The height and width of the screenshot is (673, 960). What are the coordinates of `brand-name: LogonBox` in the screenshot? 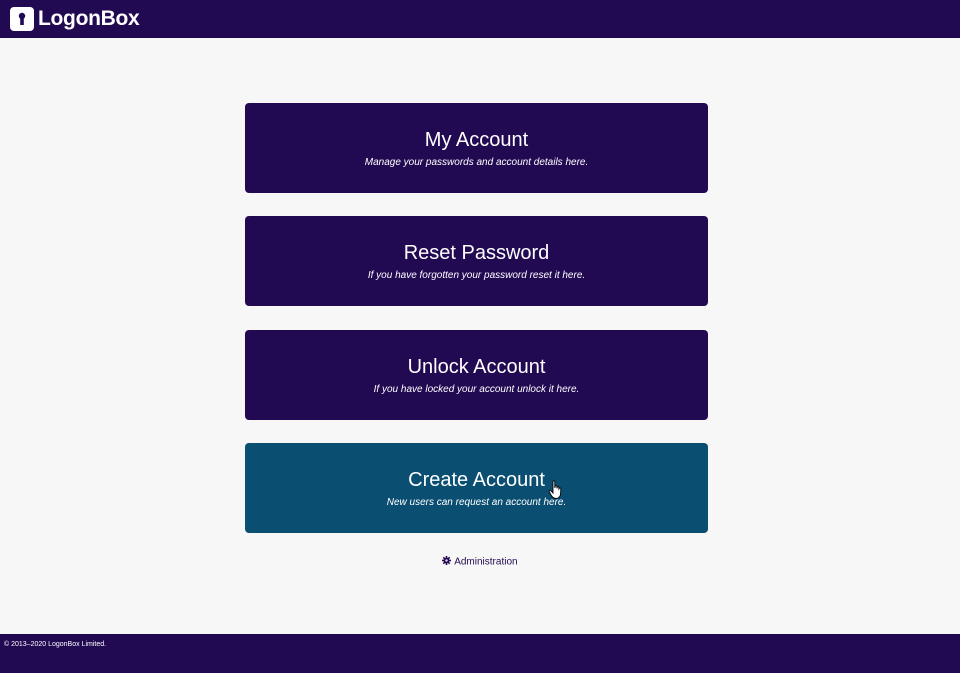 It's located at (89, 18).